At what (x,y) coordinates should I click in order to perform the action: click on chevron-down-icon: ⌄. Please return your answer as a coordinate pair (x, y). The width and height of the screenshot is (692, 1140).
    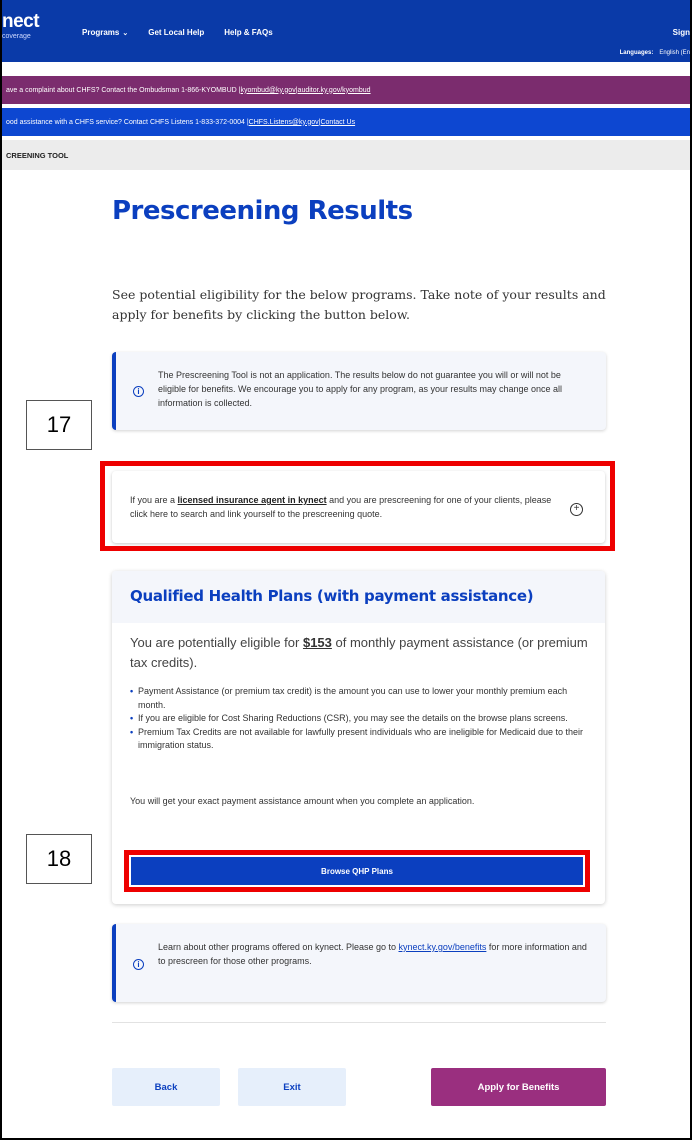
    Looking at the image, I should click on (125, 33).